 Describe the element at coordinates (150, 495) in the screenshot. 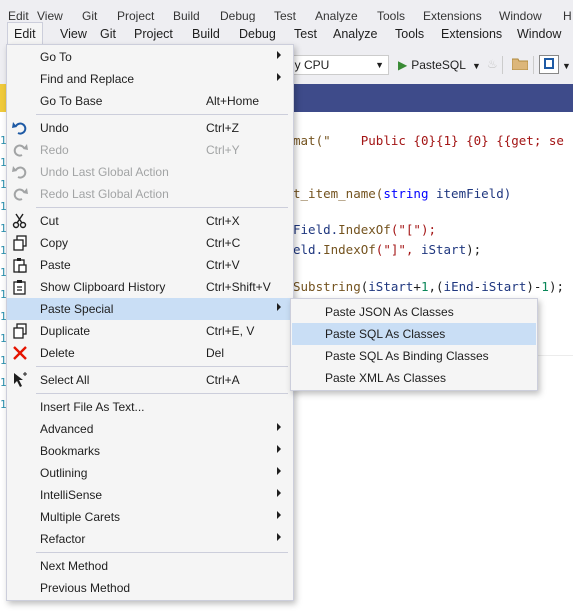

I see `menu-item-intellisense: IntelliSense` at that location.